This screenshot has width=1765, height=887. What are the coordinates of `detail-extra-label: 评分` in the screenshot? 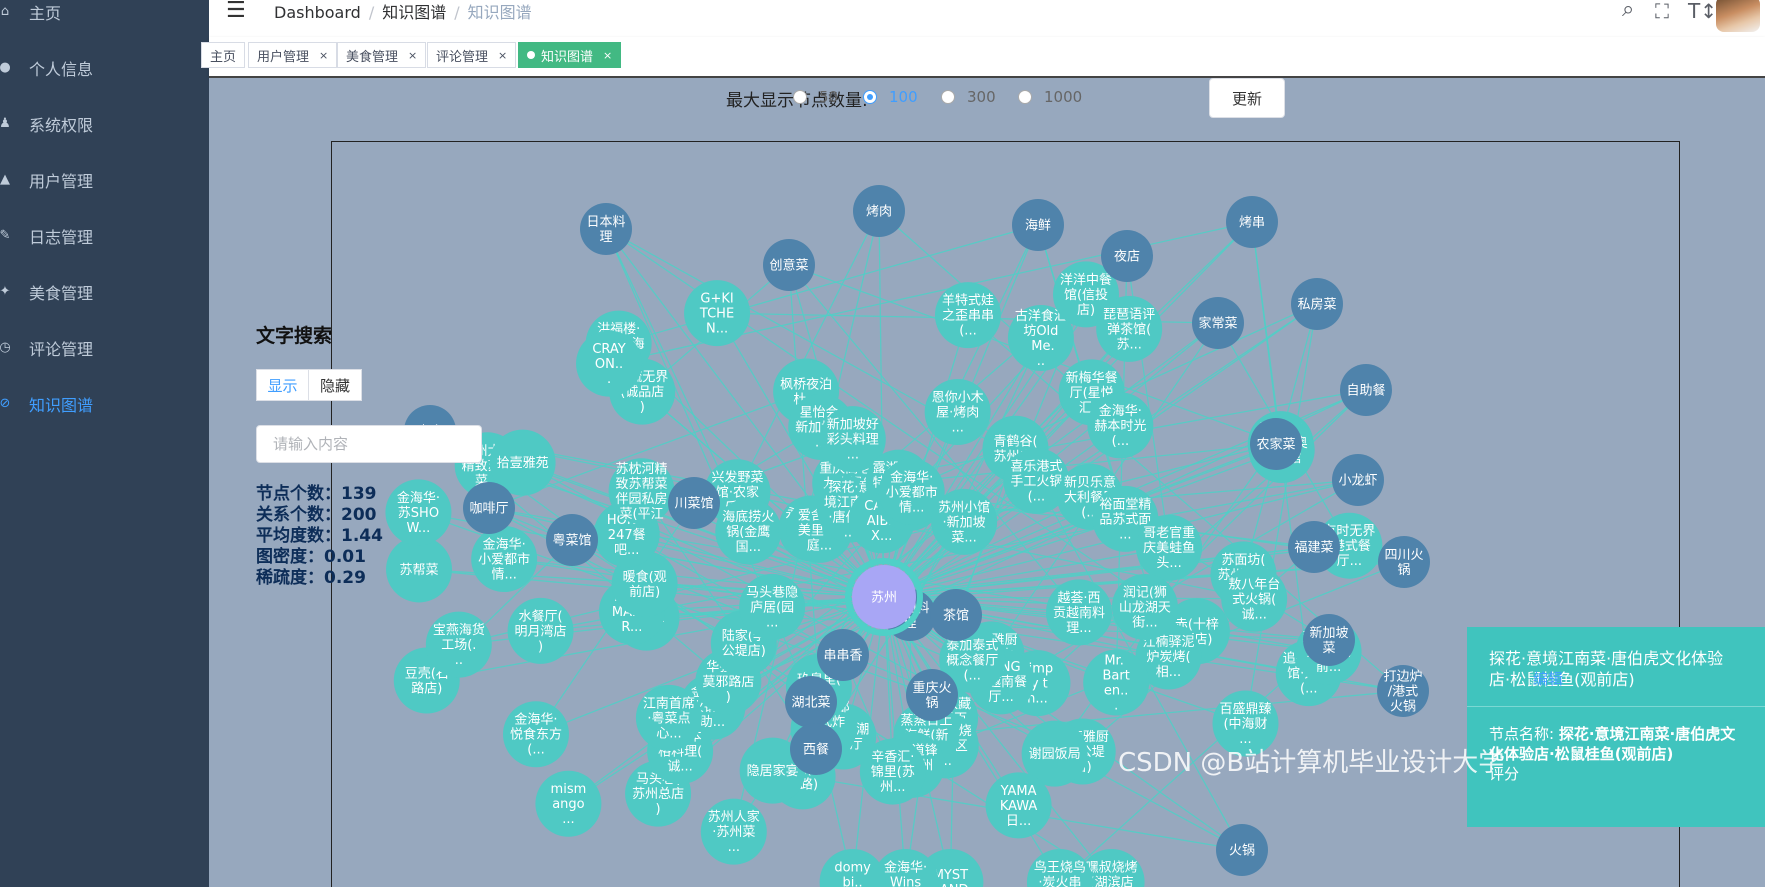 It's located at (1504, 774).